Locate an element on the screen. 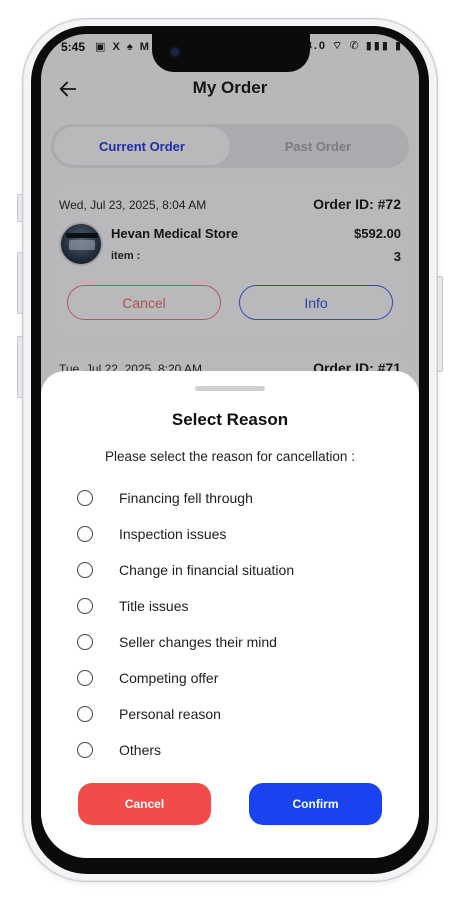 This screenshot has height=900, width=460. reason-option: Personal reason is located at coordinates (227, 714).